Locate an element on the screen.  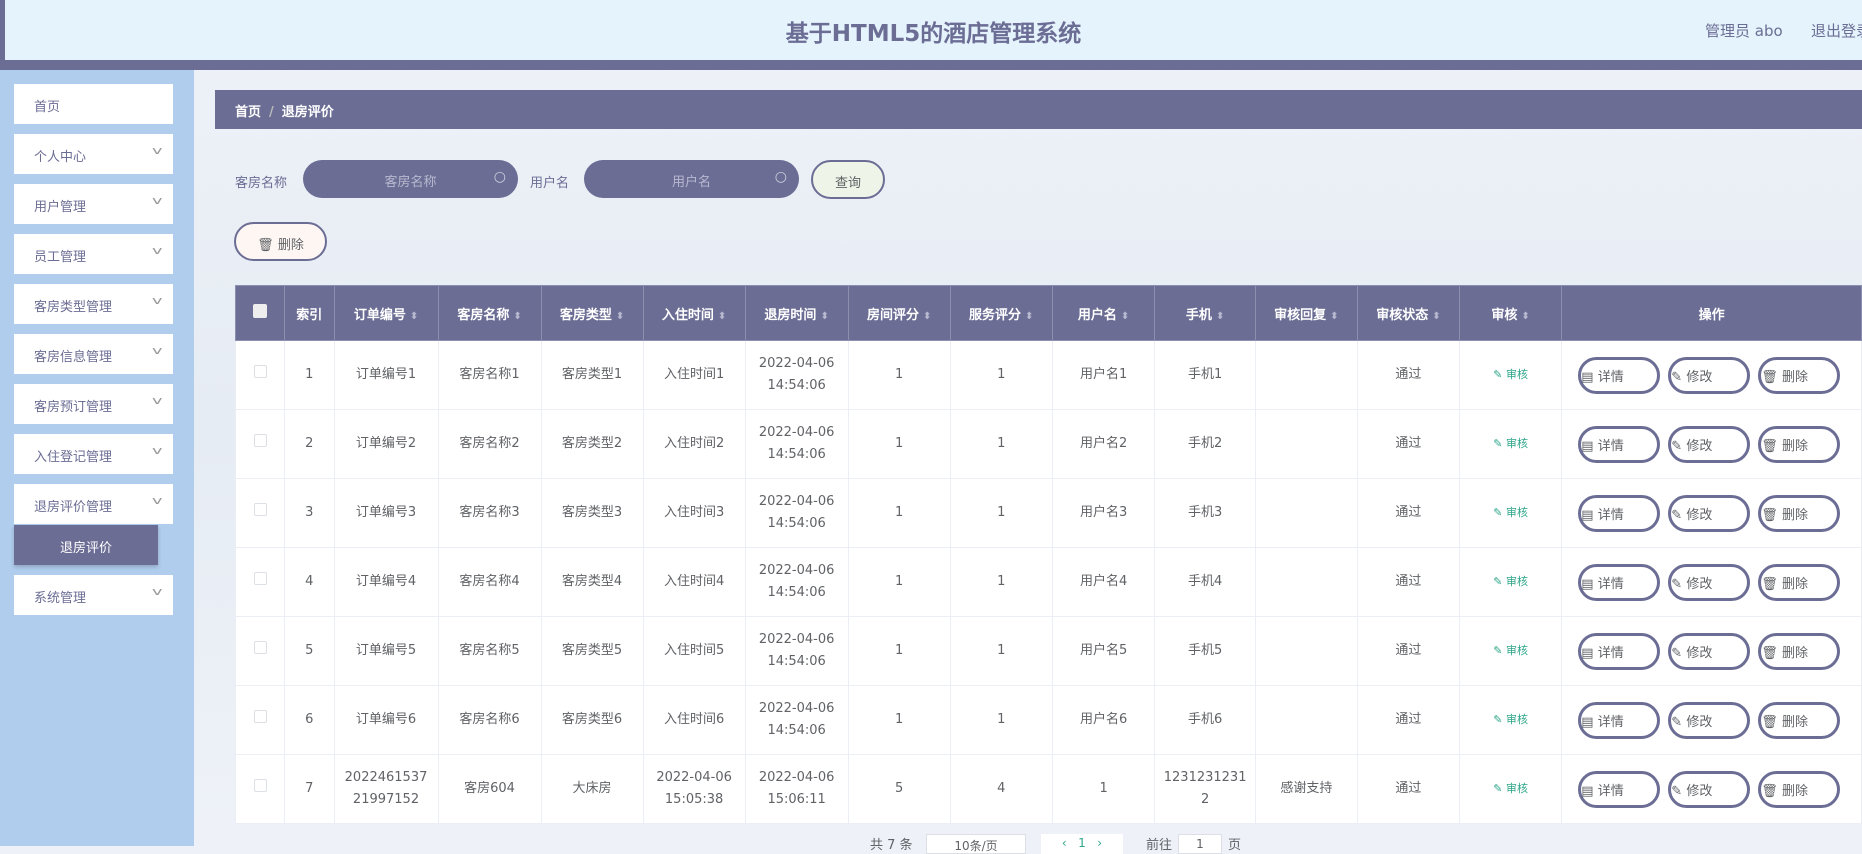
column-header: 退房时间 ⬍ is located at coordinates (796, 313).